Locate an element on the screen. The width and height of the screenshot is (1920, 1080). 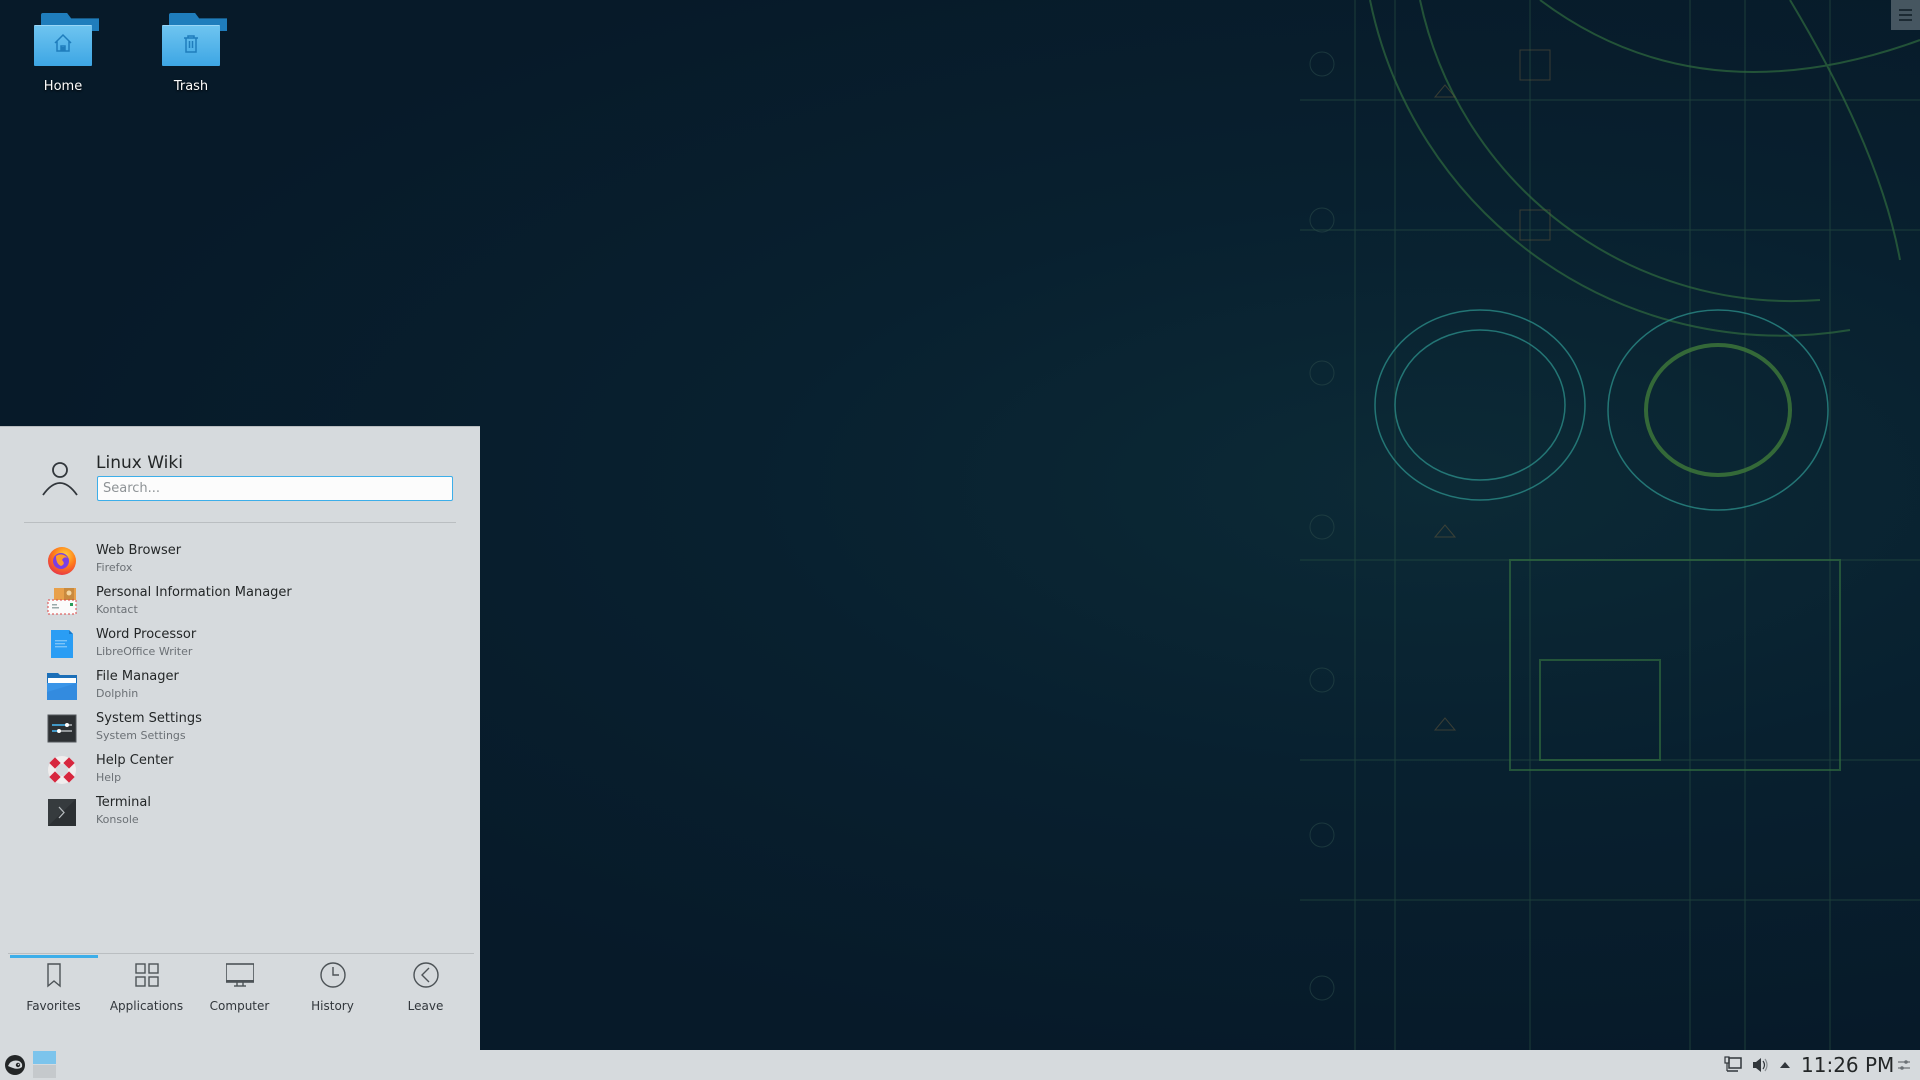
app-name: Web Browser is located at coordinates (139, 550).